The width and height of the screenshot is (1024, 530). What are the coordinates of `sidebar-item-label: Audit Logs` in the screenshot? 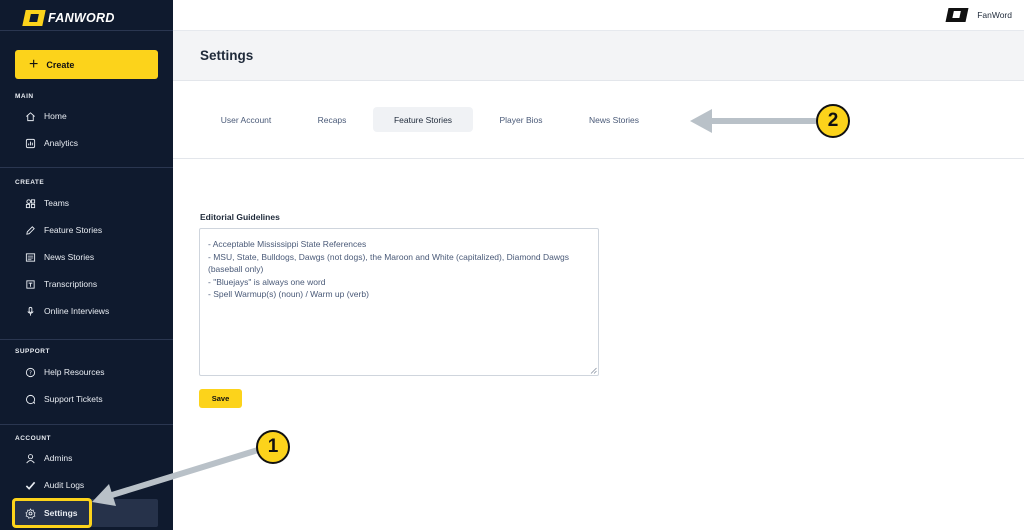 It's located at (64, 485).